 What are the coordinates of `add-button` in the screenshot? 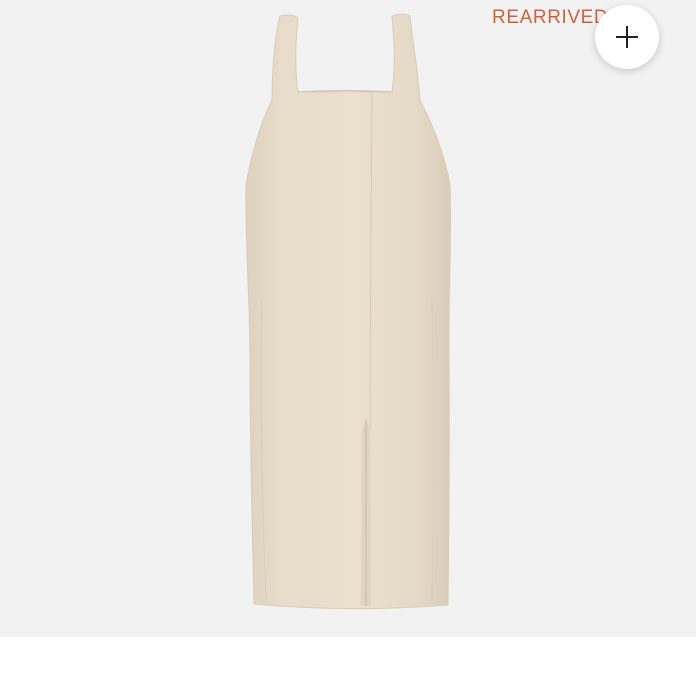 It's located at (627, 37).